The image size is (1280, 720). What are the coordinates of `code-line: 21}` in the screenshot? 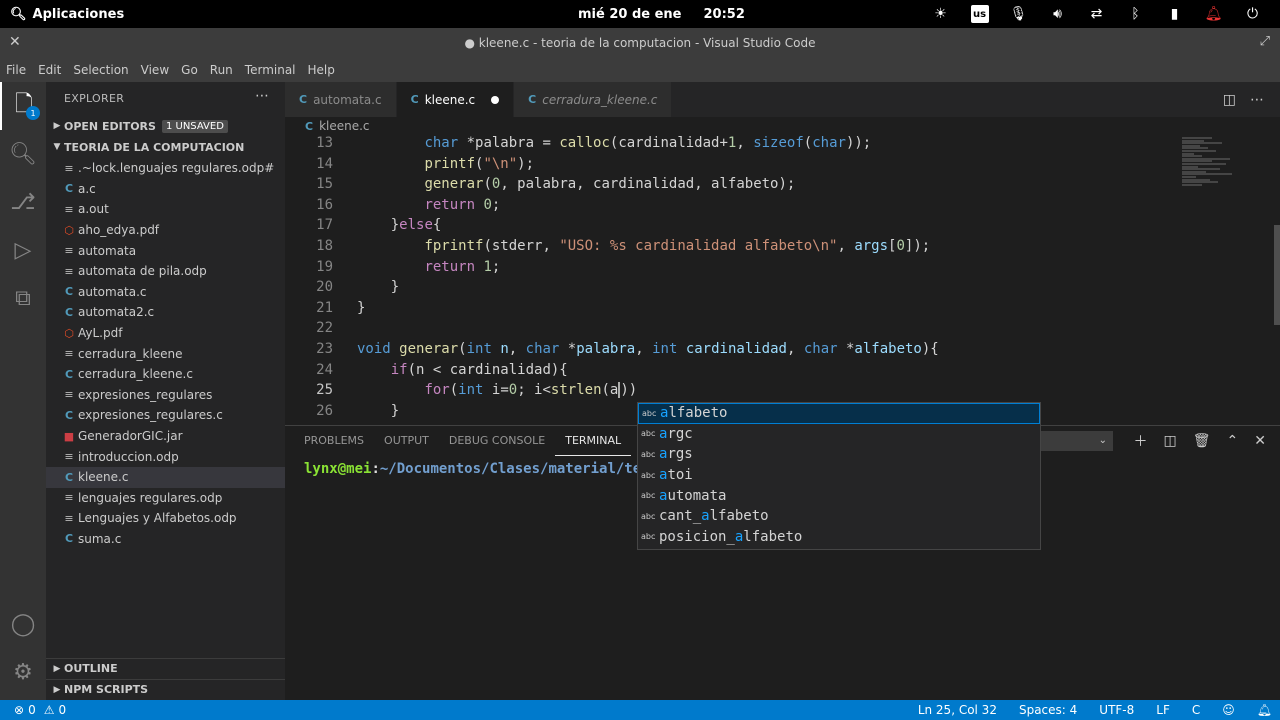 It's located at (725, 308).